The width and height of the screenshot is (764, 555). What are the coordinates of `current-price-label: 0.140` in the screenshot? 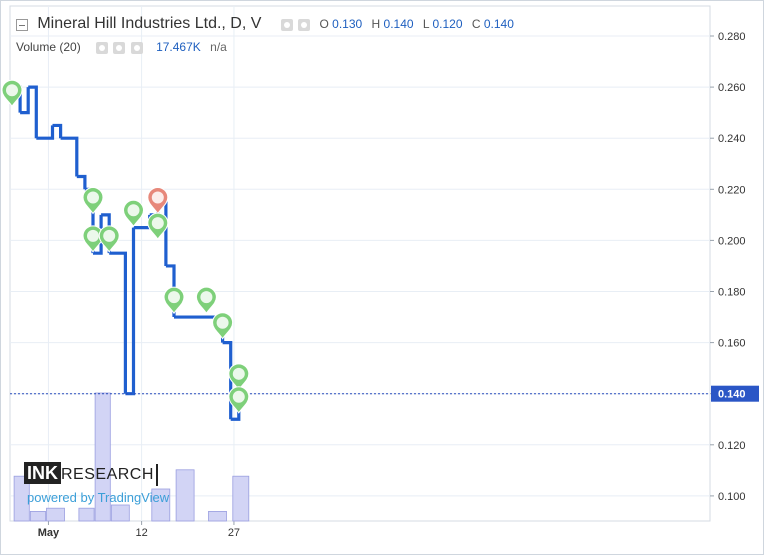 It's located at (732, 395).